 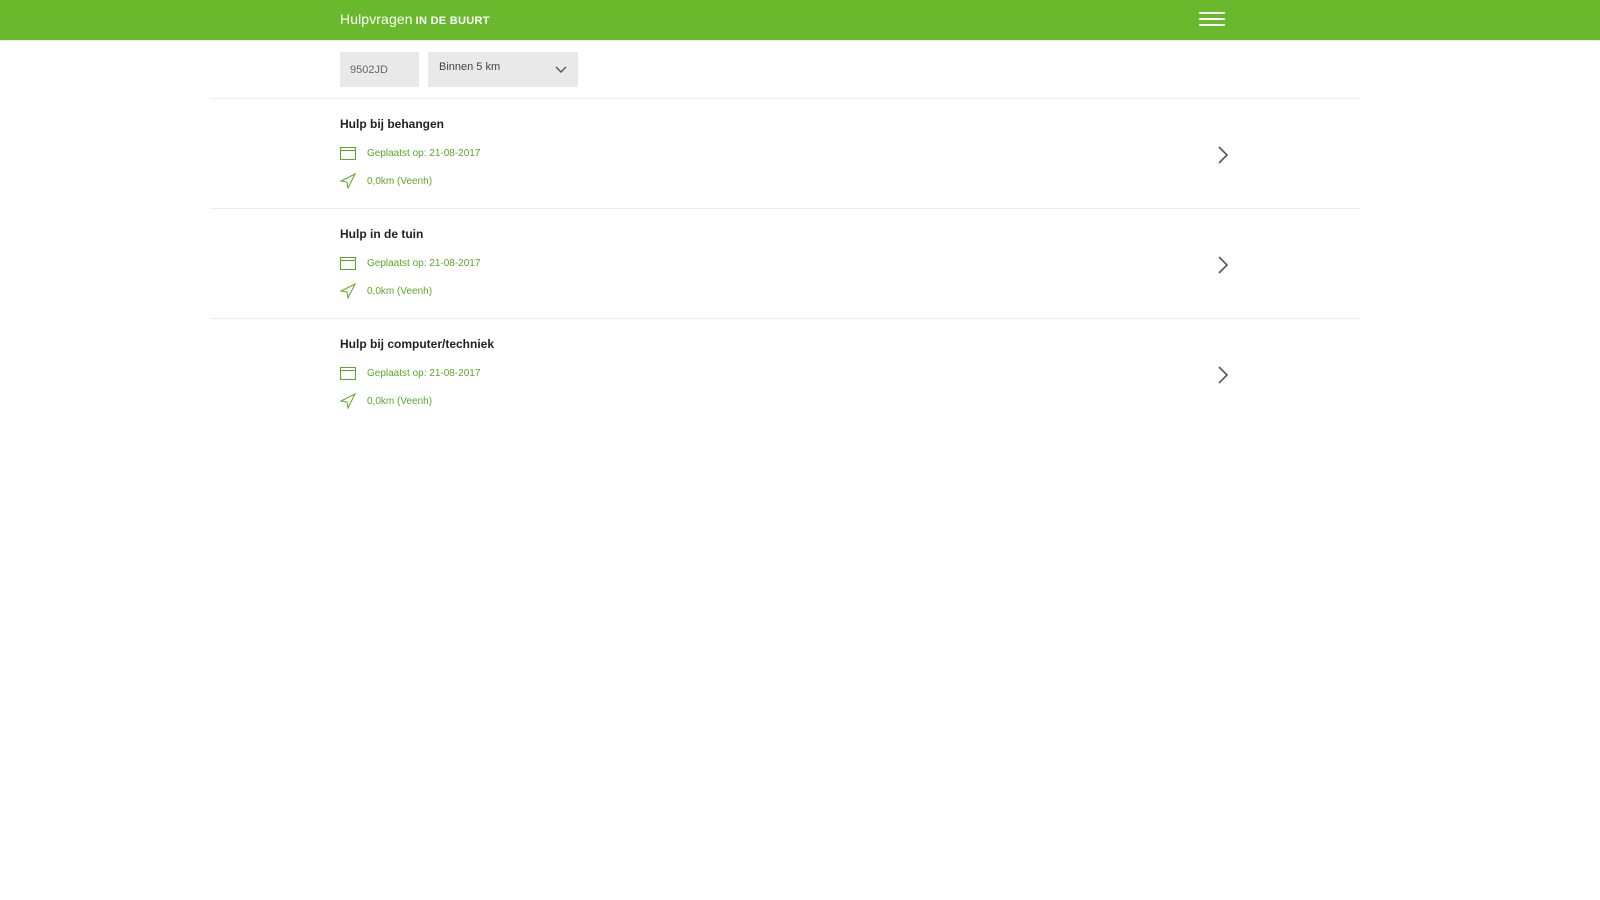 What do you see at coordinates (452, 21) in the screenshot?
I see `brand-subtitle: IN DE BUURT` at bounding box center [452, 21].